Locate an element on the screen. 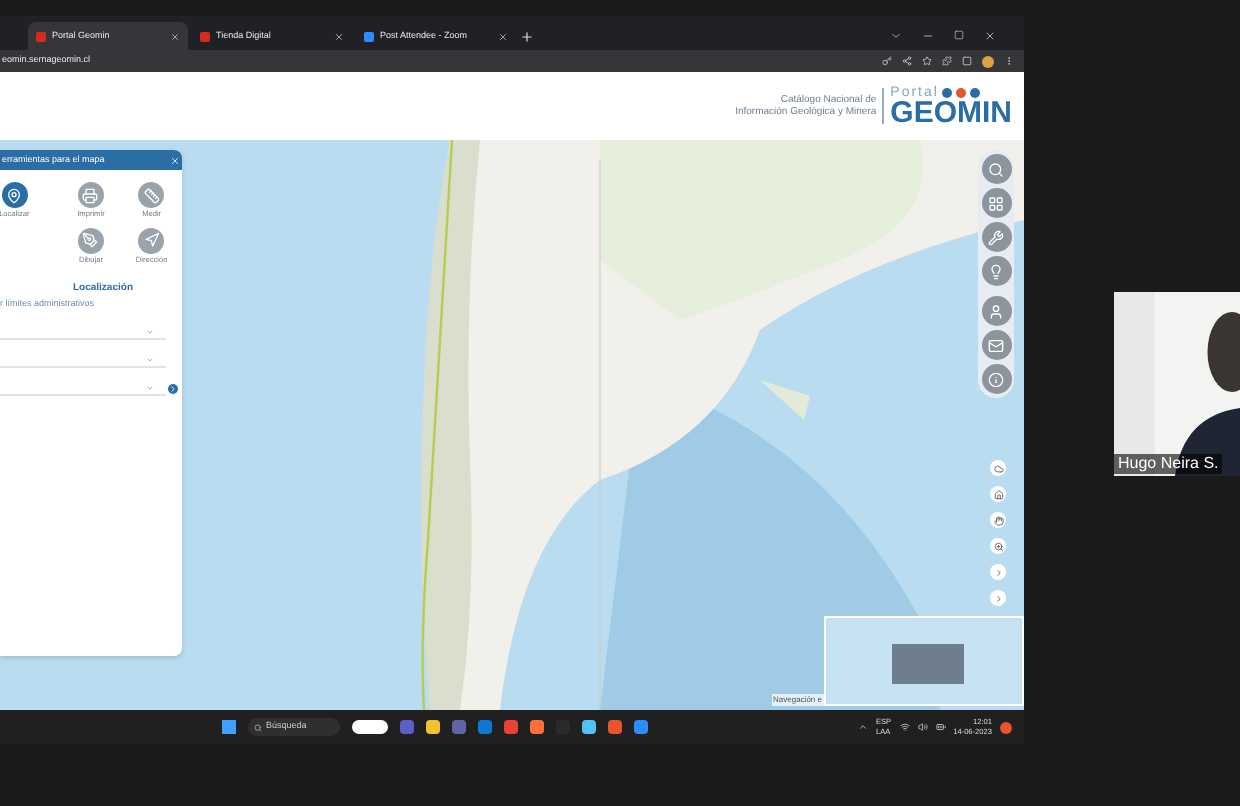 This screenshot has height=806, width=1240. mail-icon is located at coordinates (996, 345).